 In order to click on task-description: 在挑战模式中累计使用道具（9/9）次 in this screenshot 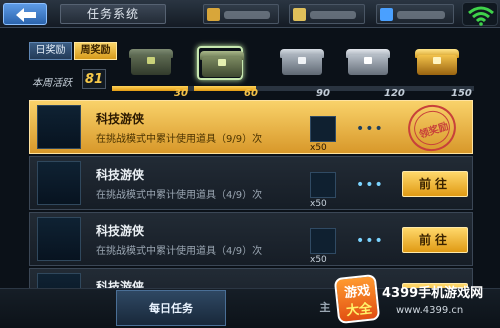, I will do `click(179, 139)`.